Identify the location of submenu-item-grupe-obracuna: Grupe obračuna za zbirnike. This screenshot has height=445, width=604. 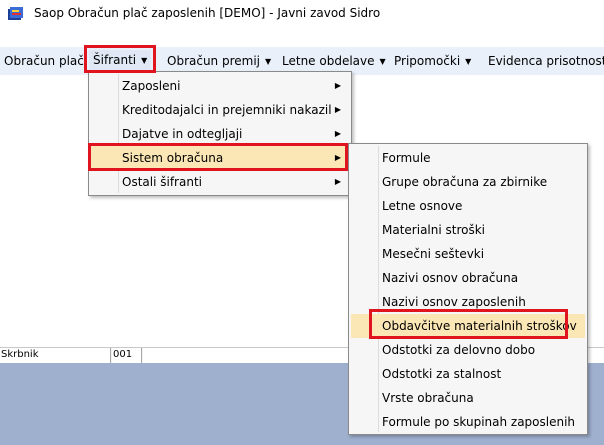
(468, 182).